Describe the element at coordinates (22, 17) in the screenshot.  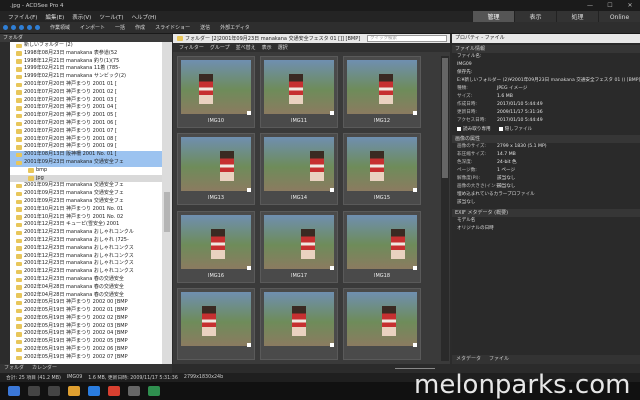
I see `menu-file: ファイル(F)` at that location.